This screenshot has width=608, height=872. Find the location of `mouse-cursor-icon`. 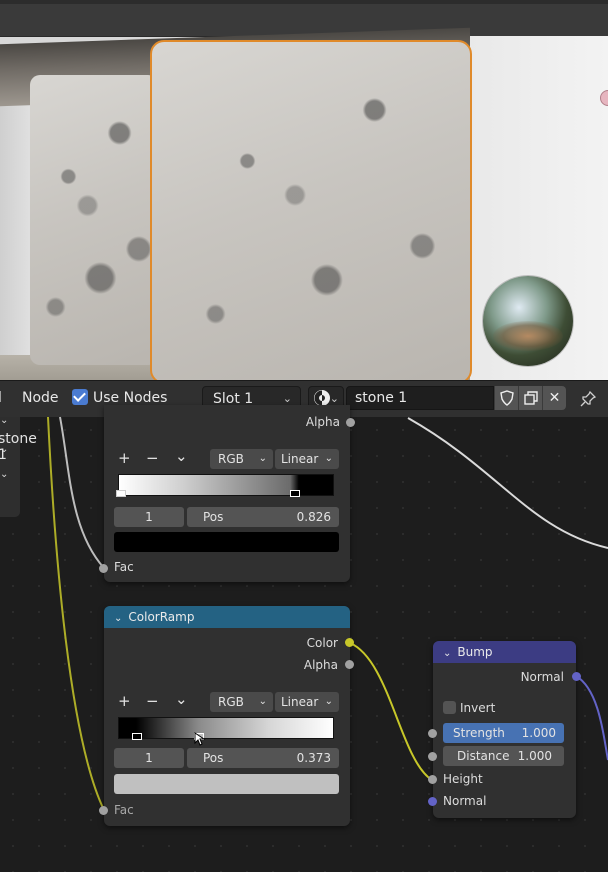

mouse-cursor-icon is located at coordinates (200, 739).